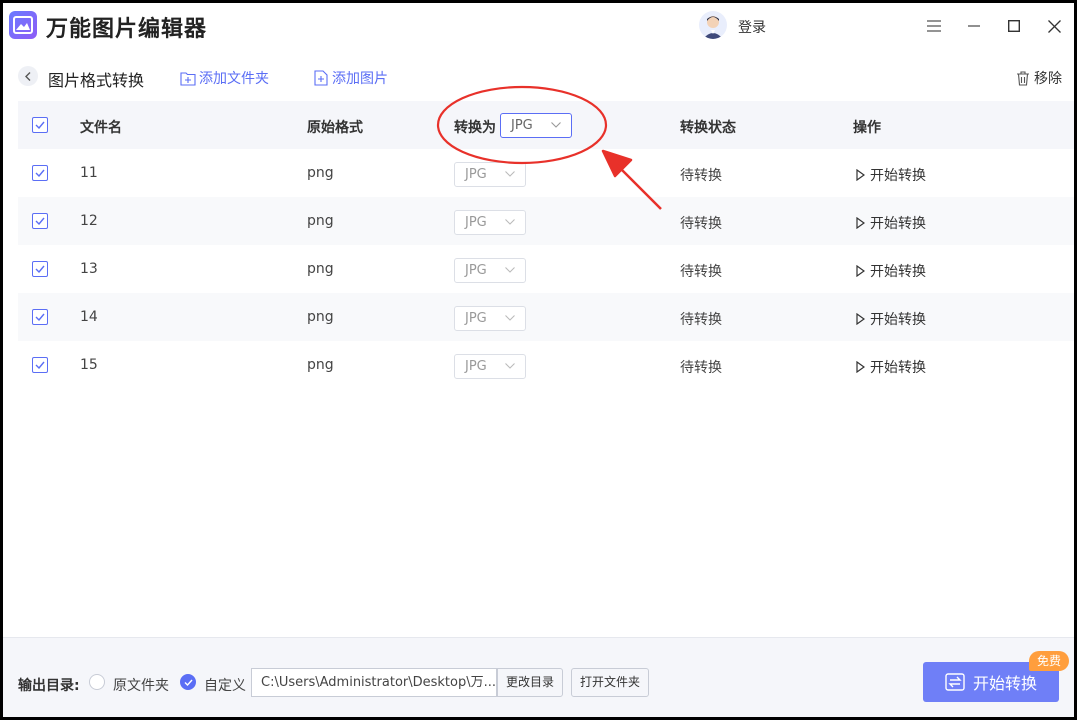 The height and width of the screenshot is (720, 1077). I want to click on title-bar: 万能图片编辑器 登录, so click(538, 26).